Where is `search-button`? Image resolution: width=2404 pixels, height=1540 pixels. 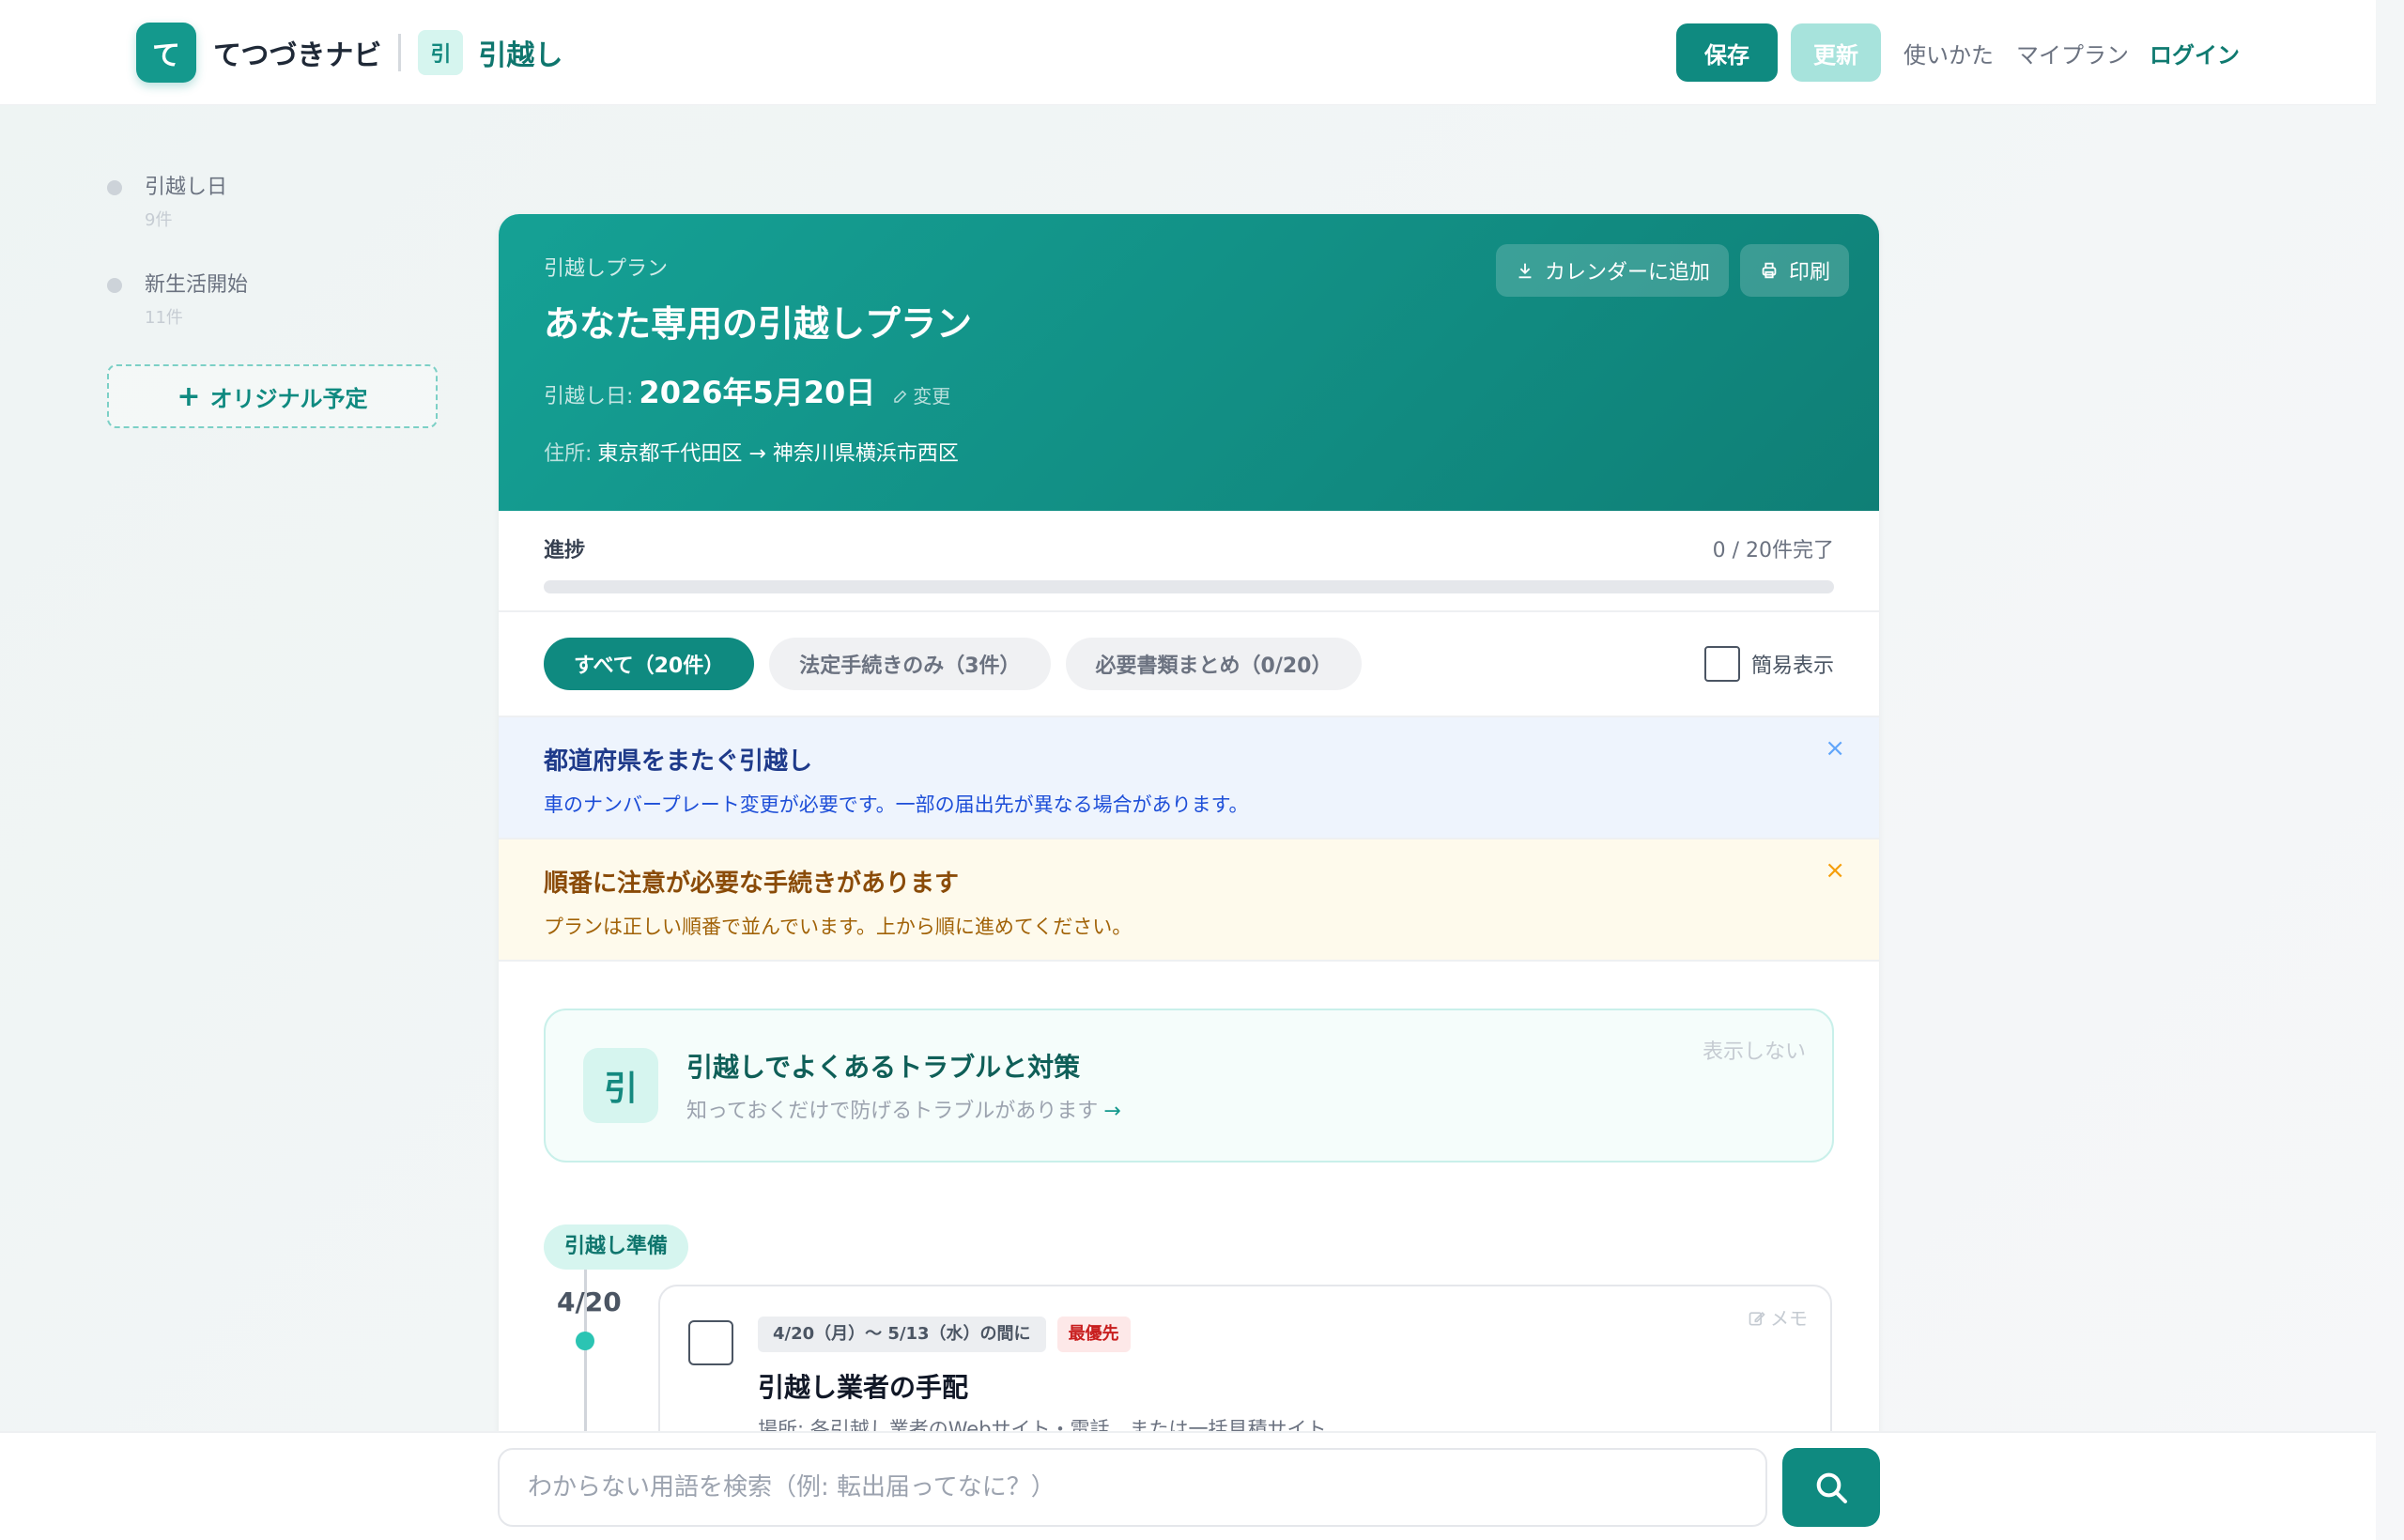
search-button is located at coordinates (1831, 1487).